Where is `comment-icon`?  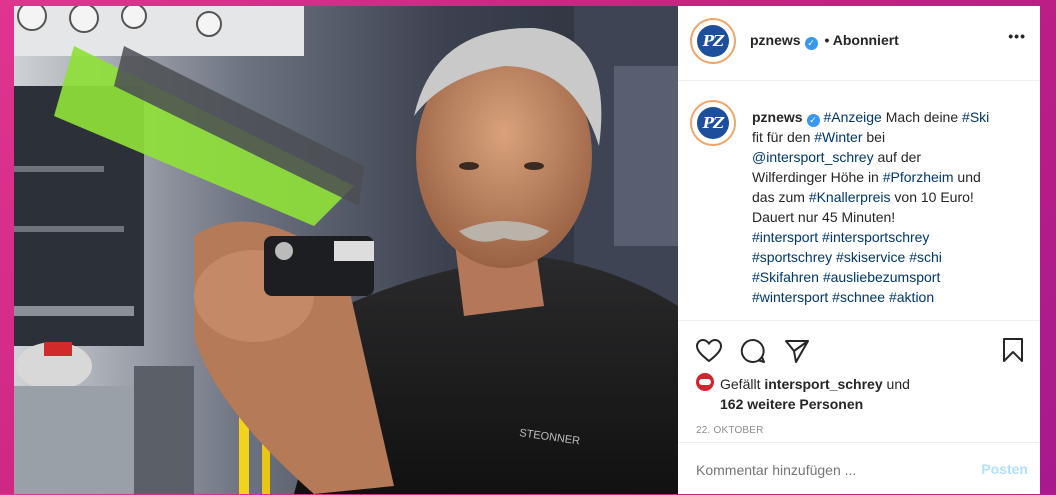 comment-icon is located at coordinates (753, 351).